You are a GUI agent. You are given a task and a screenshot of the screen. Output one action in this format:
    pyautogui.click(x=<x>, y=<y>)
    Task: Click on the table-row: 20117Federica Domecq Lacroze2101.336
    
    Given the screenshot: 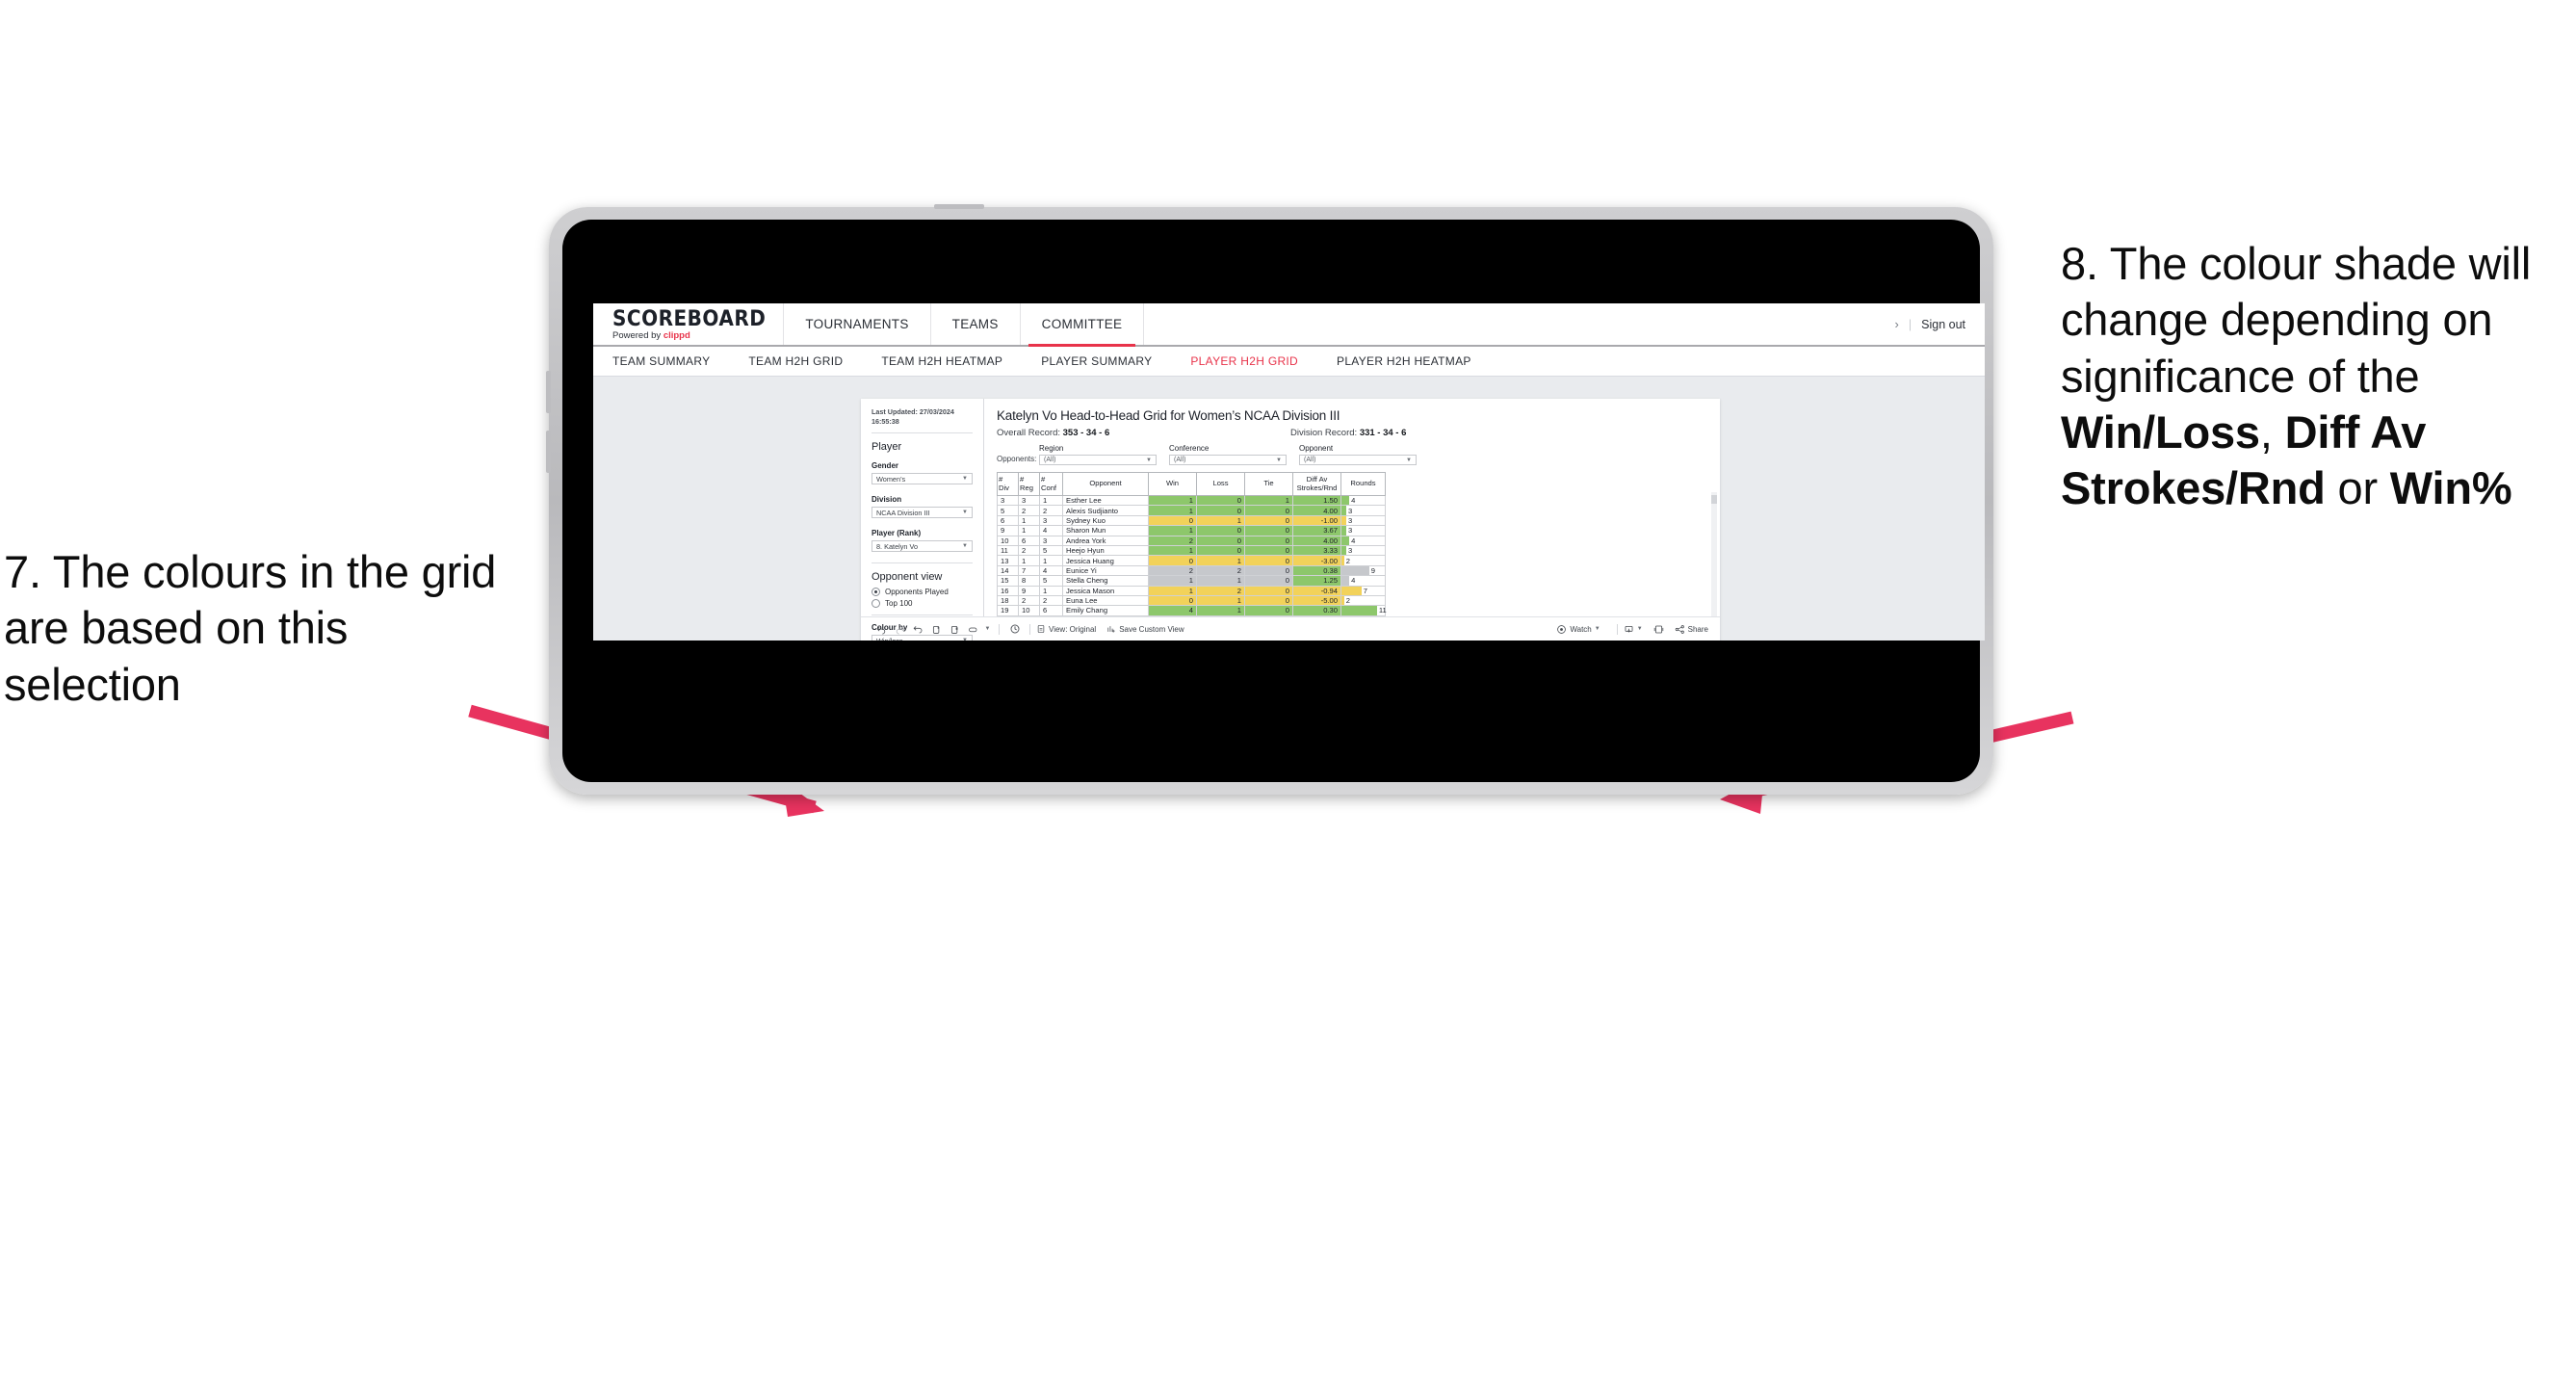 What is the action you would take?
    pyautogui.click(x=1191, y=615)
    